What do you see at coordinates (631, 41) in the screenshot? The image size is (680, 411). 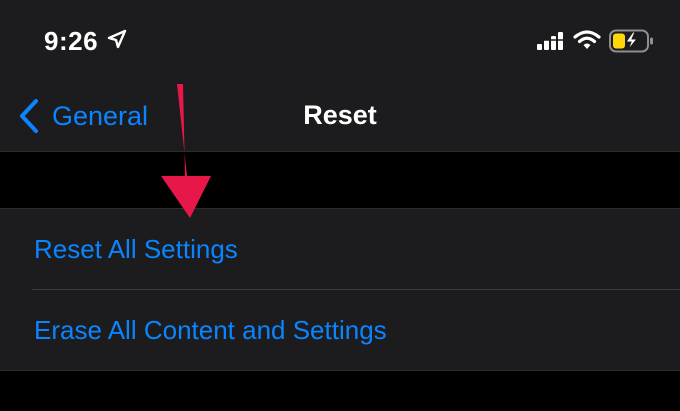 I see `battery-charging-icon` at bounding box center [631, 41].